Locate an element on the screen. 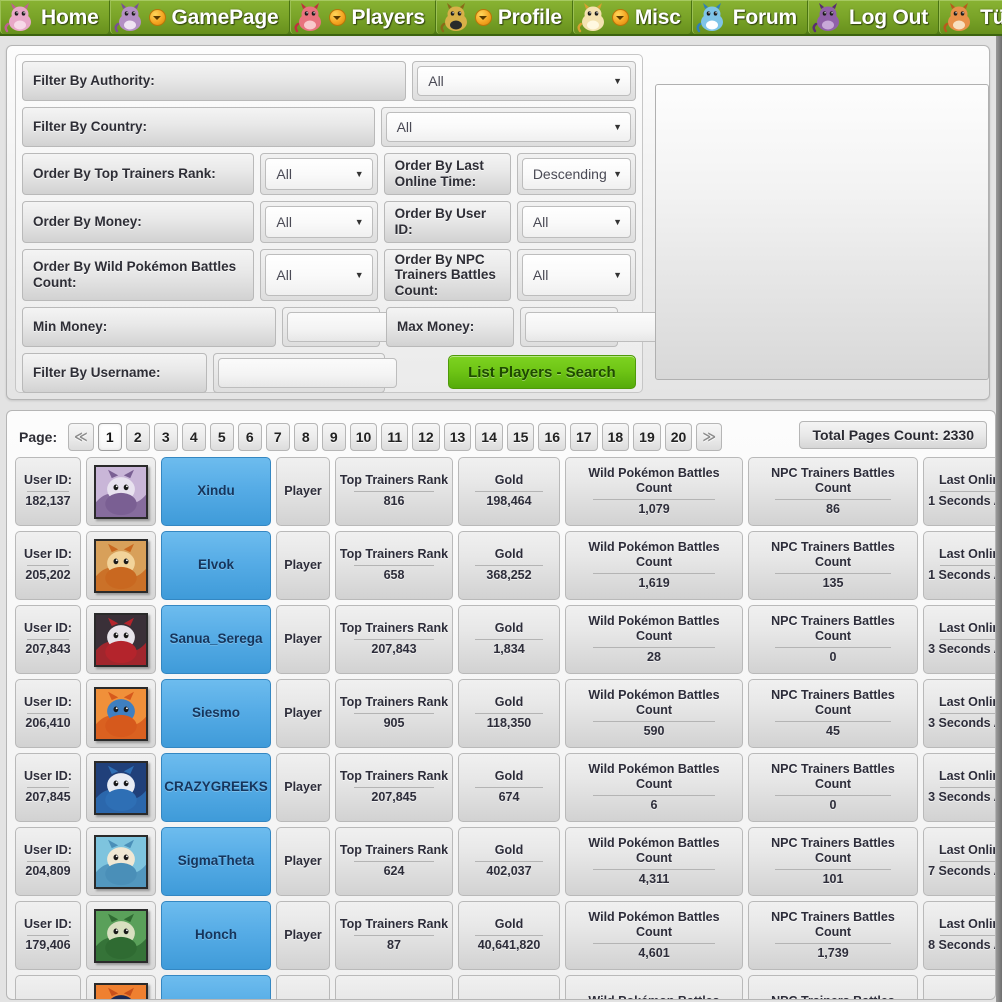 The height and width of the screenshot is (1002, 1002). filter-authority-select: All ▼ is located at coordinates (524, 81).